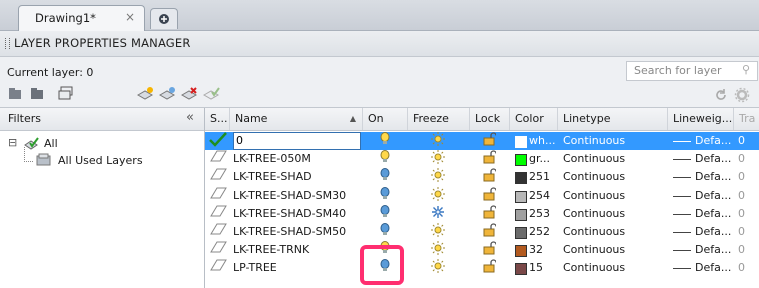  I want to click on table-row: 0 wh... Continuous Defa... 0, so click(482, 141).